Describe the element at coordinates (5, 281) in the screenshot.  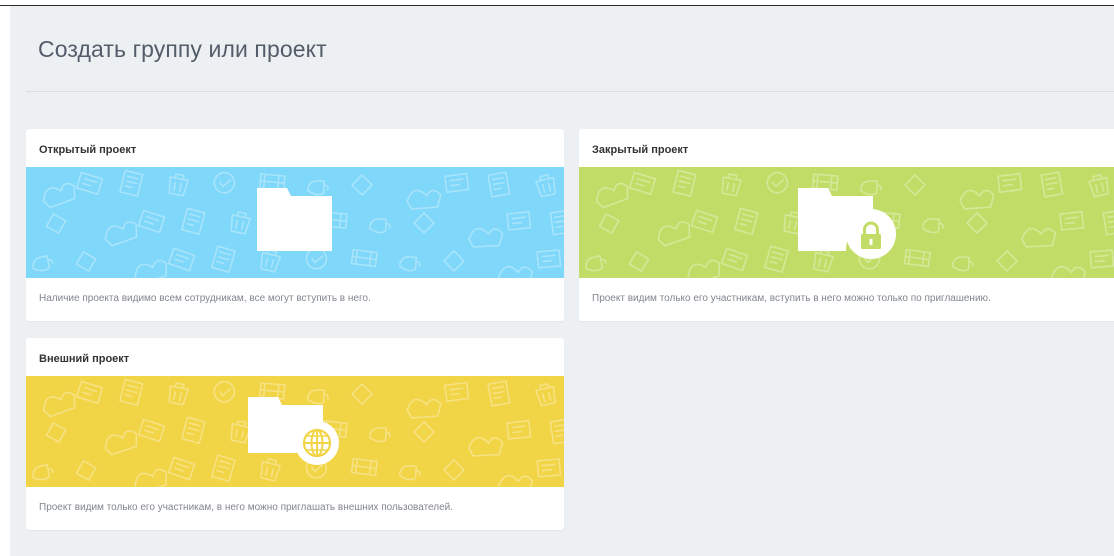
I see `left-margin` at that location.